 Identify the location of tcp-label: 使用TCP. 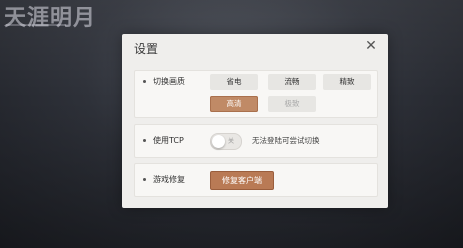
(168, 140).